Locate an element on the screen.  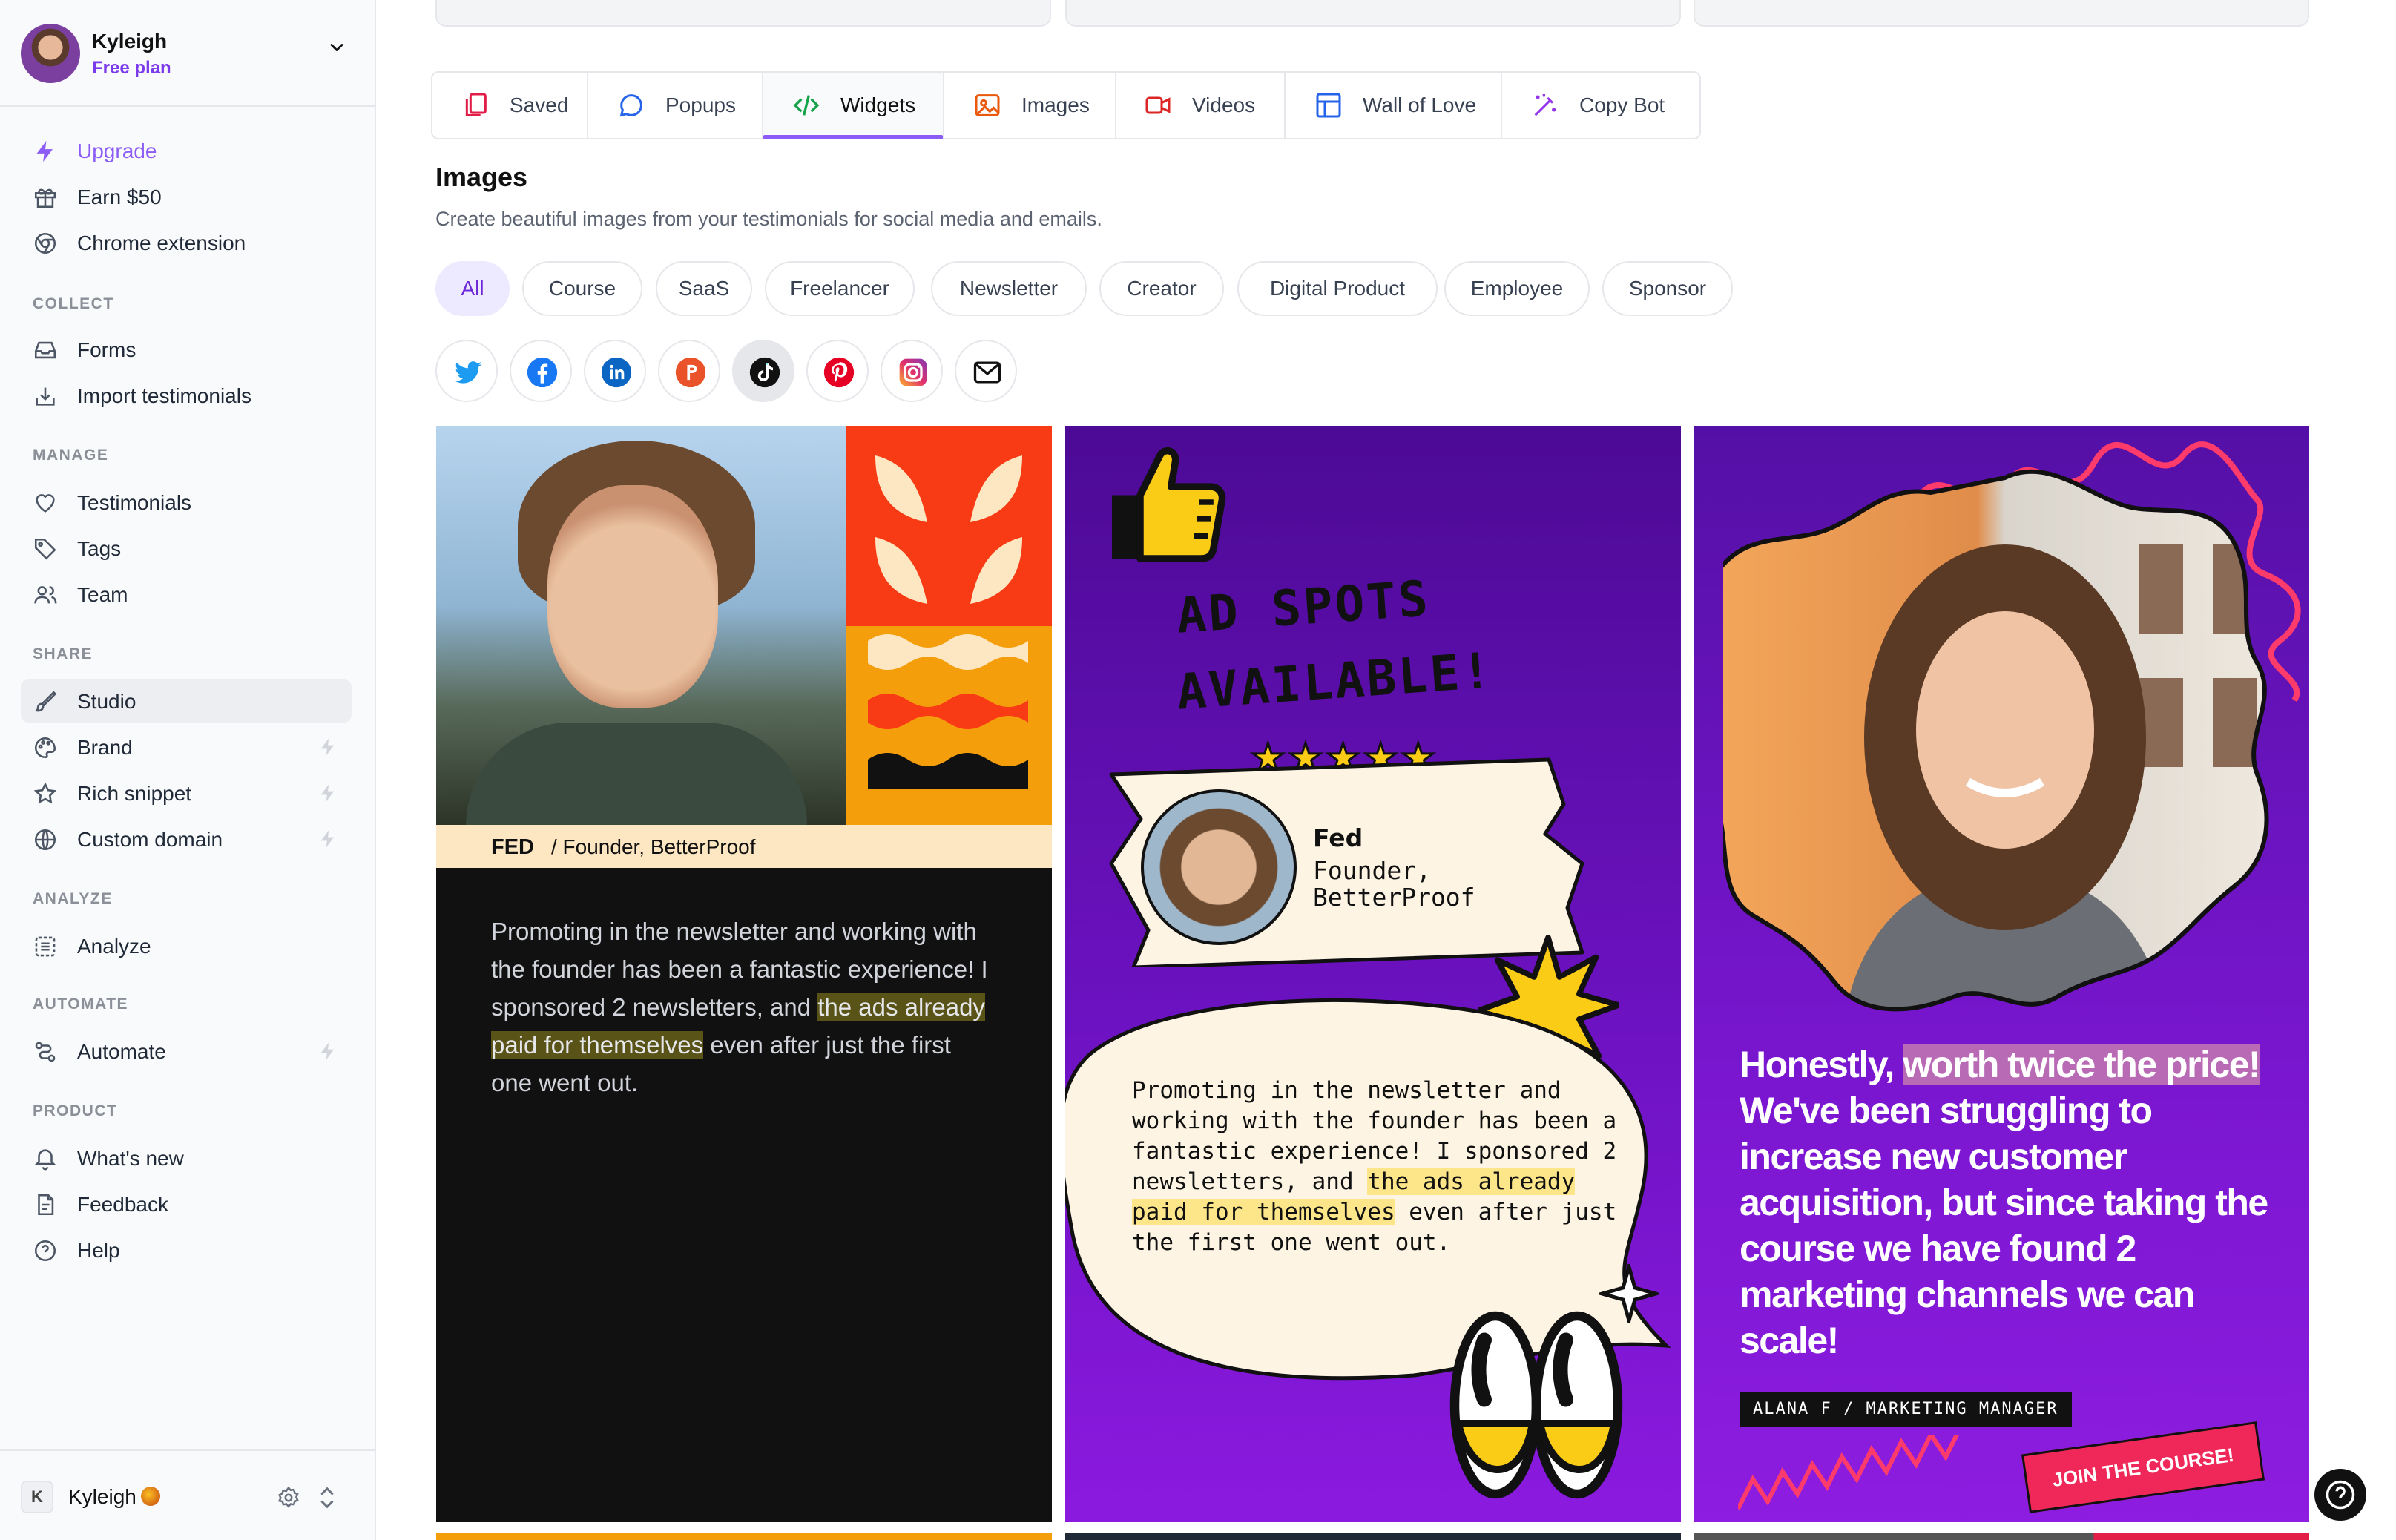
filter-saas: SaaS is located at coordinates (704, 288).